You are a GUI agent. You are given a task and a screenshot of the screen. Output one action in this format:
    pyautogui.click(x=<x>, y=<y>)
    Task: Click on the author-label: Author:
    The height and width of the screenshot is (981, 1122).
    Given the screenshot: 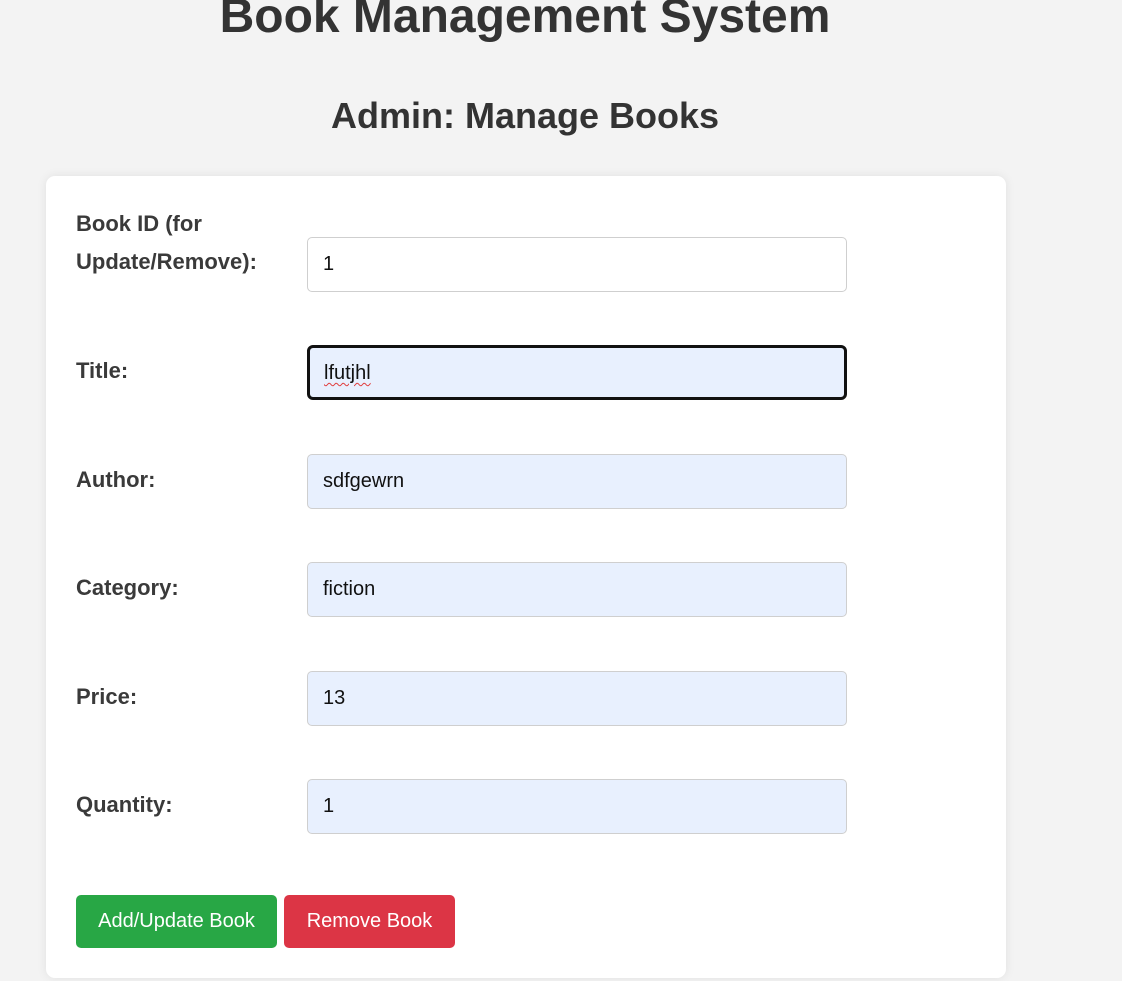 What is the action you would take?
    pyautogui.click(x=116, y=479)
    